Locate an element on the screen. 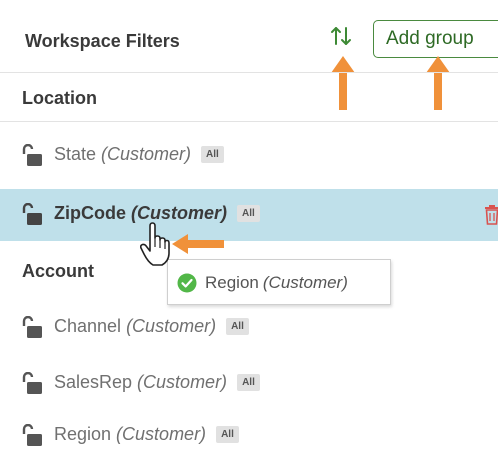 The width and height of the screenshot is (498, 464). filter-row-channel: Channel (Customer) All is located at coordinates (249, 328).